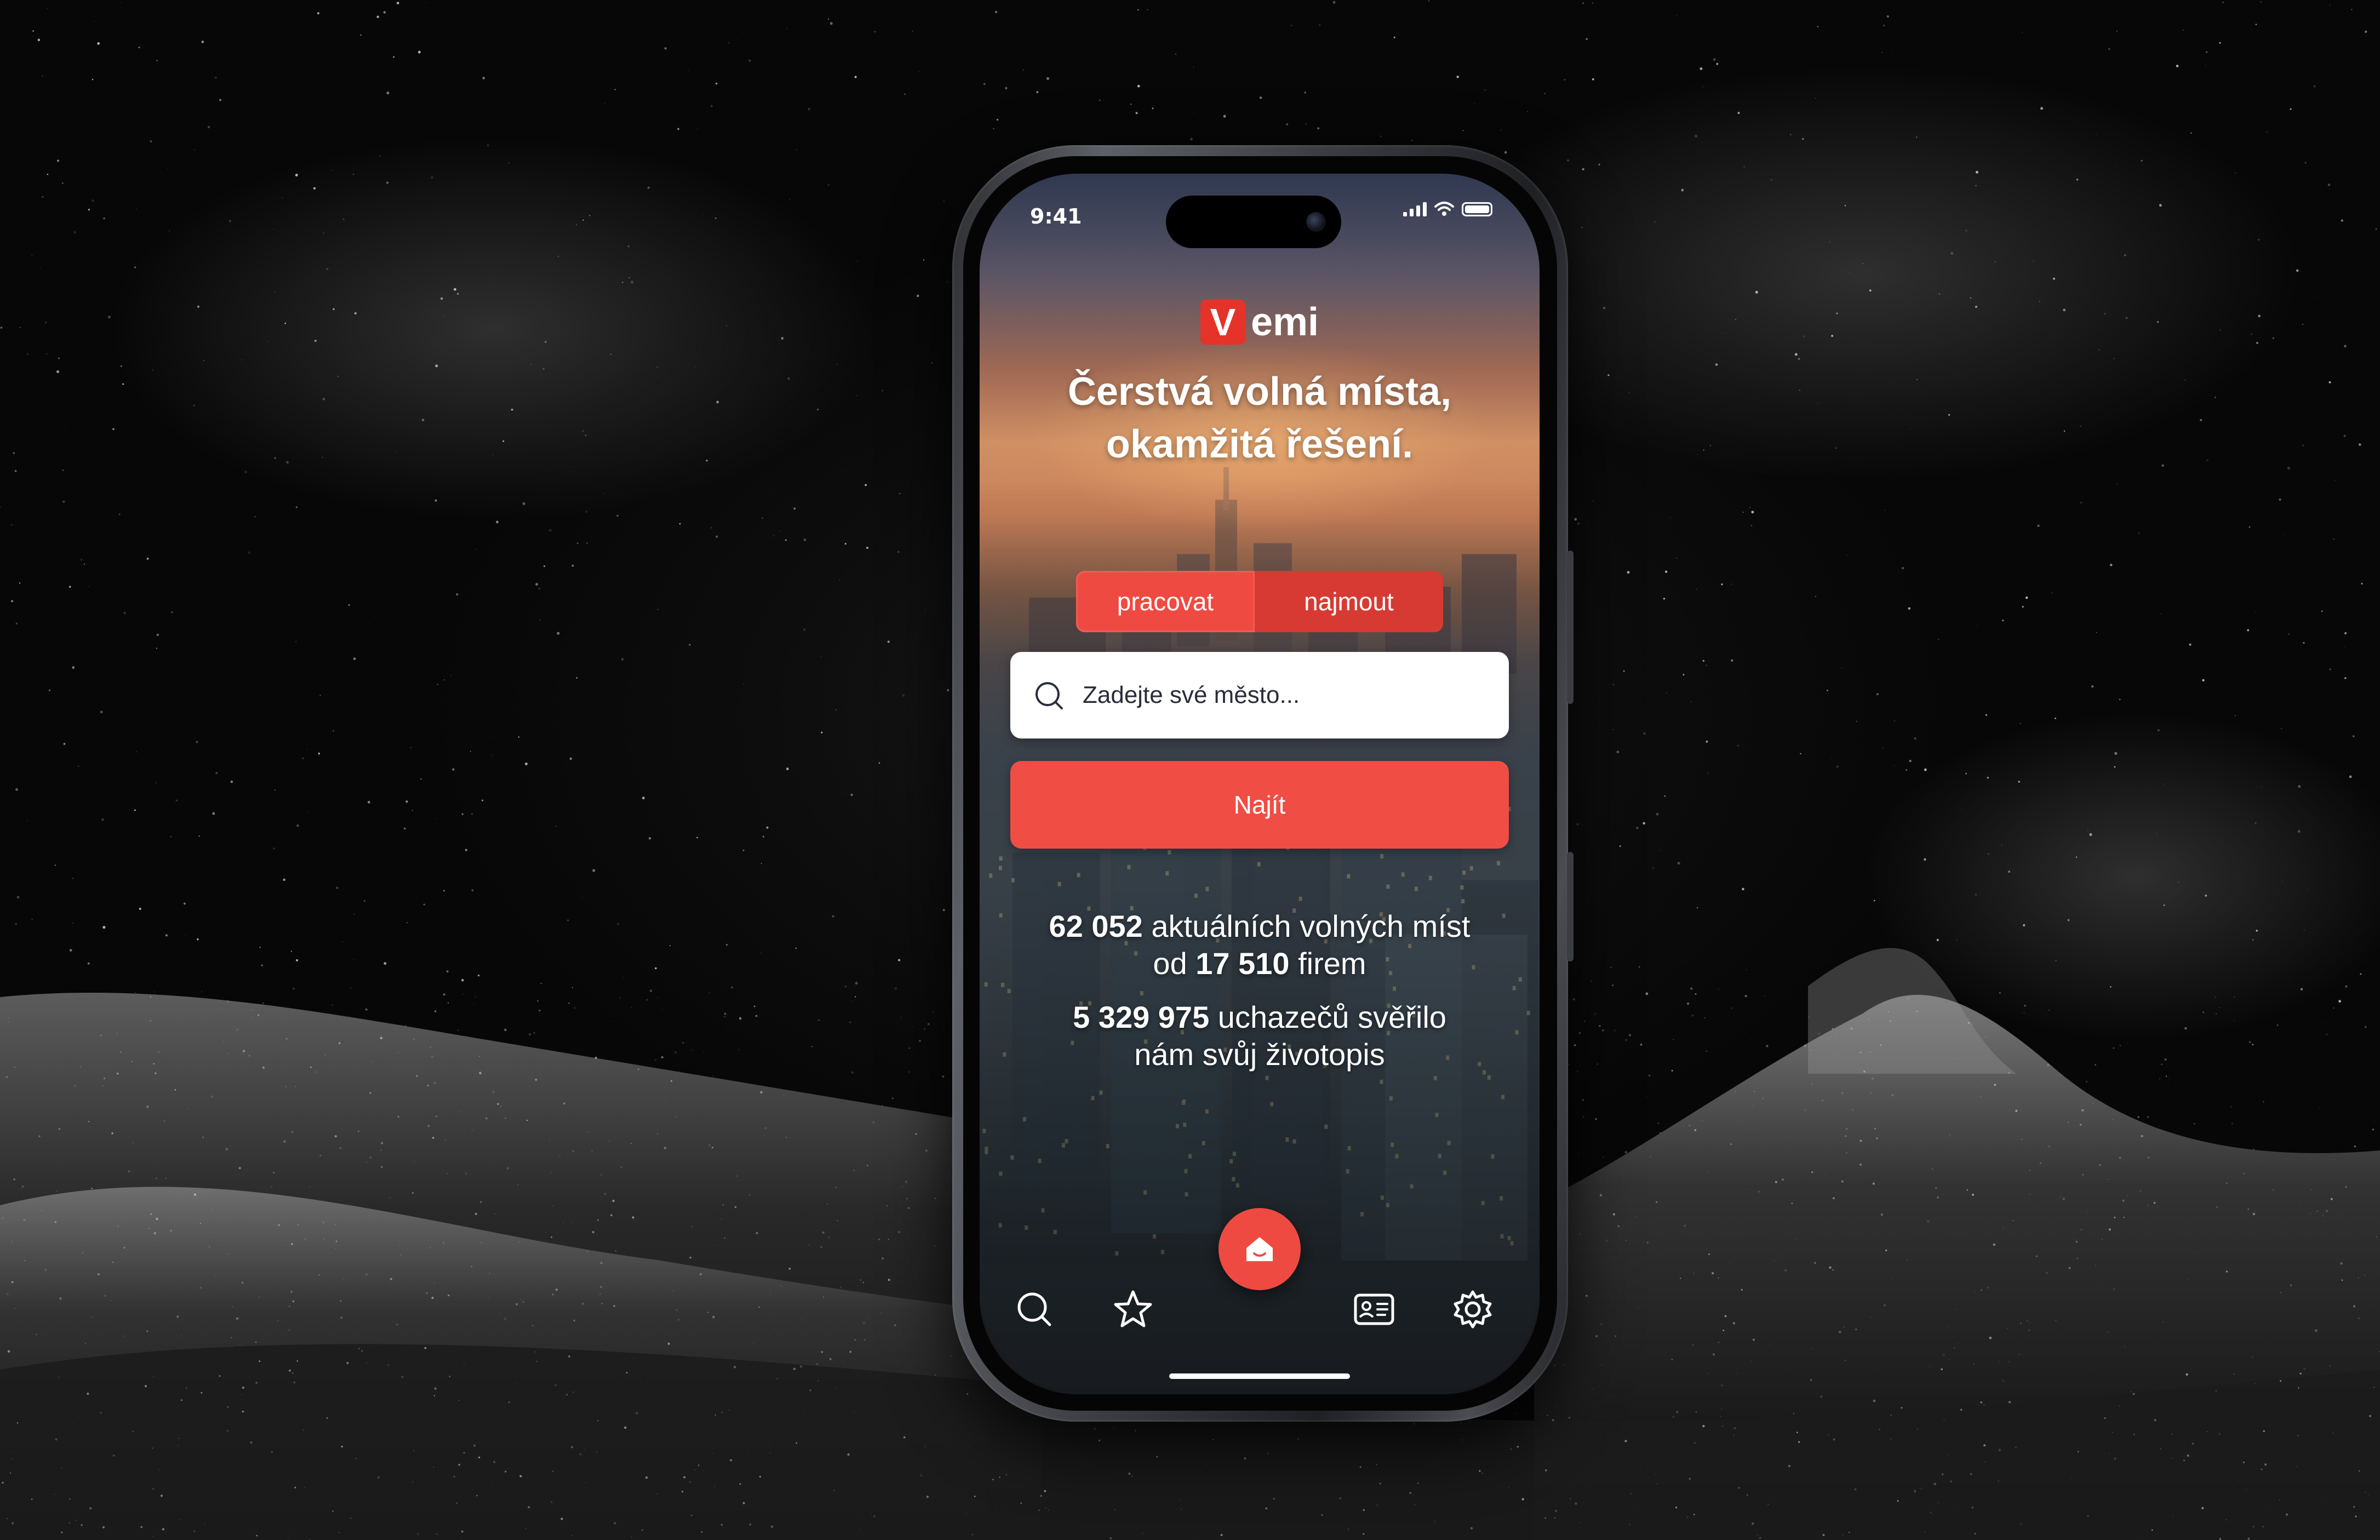  I want to click on side-button, so click(1570, 627).